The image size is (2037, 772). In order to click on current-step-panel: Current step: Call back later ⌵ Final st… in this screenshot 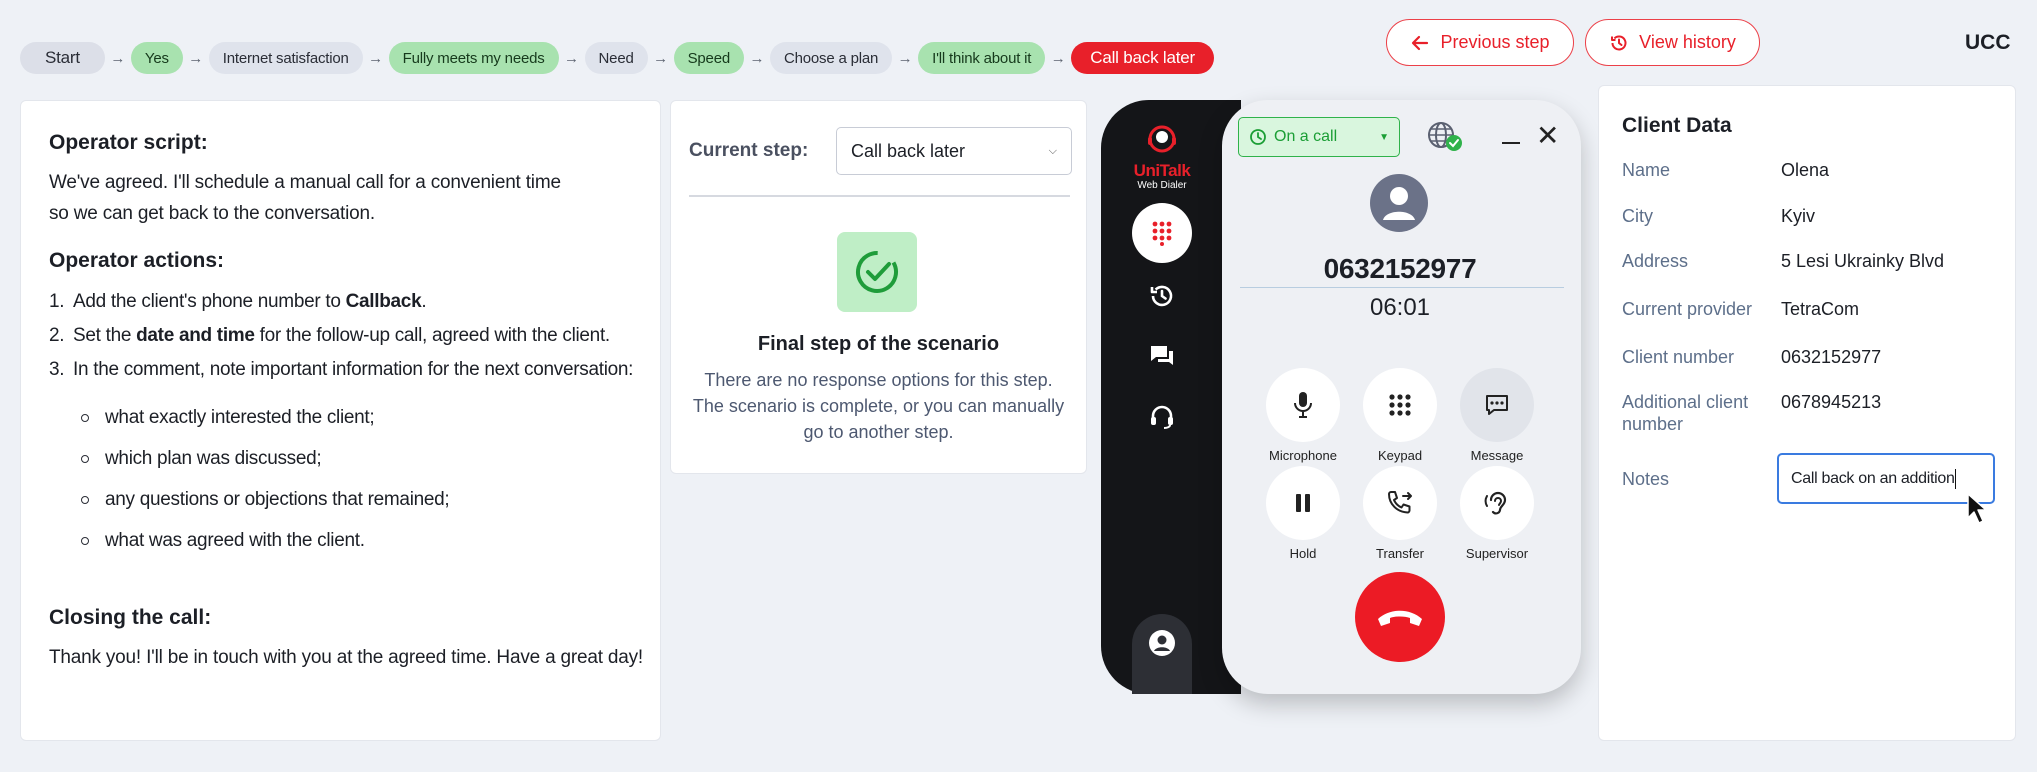, I will do `click(878, 287)`.